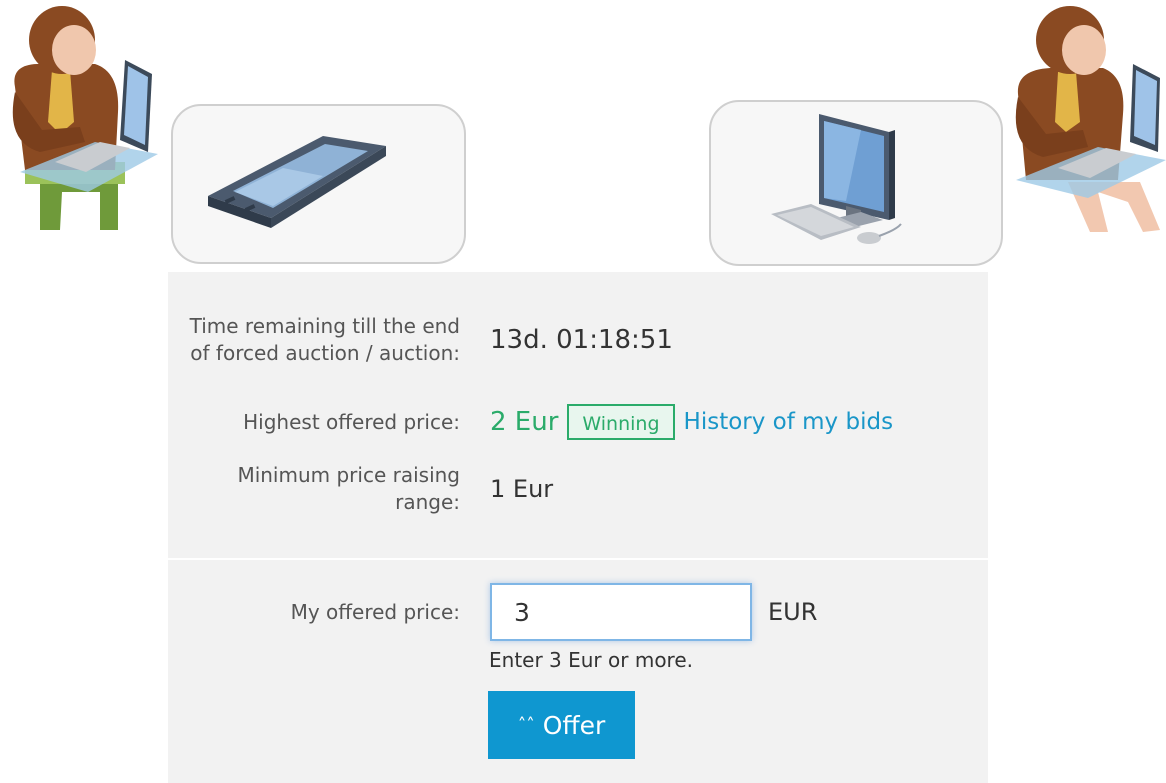  Describe the element at coordinates (581, 340) in the screenshot. I see `time-remaining-value: 13d. 01:18:51` at that location.